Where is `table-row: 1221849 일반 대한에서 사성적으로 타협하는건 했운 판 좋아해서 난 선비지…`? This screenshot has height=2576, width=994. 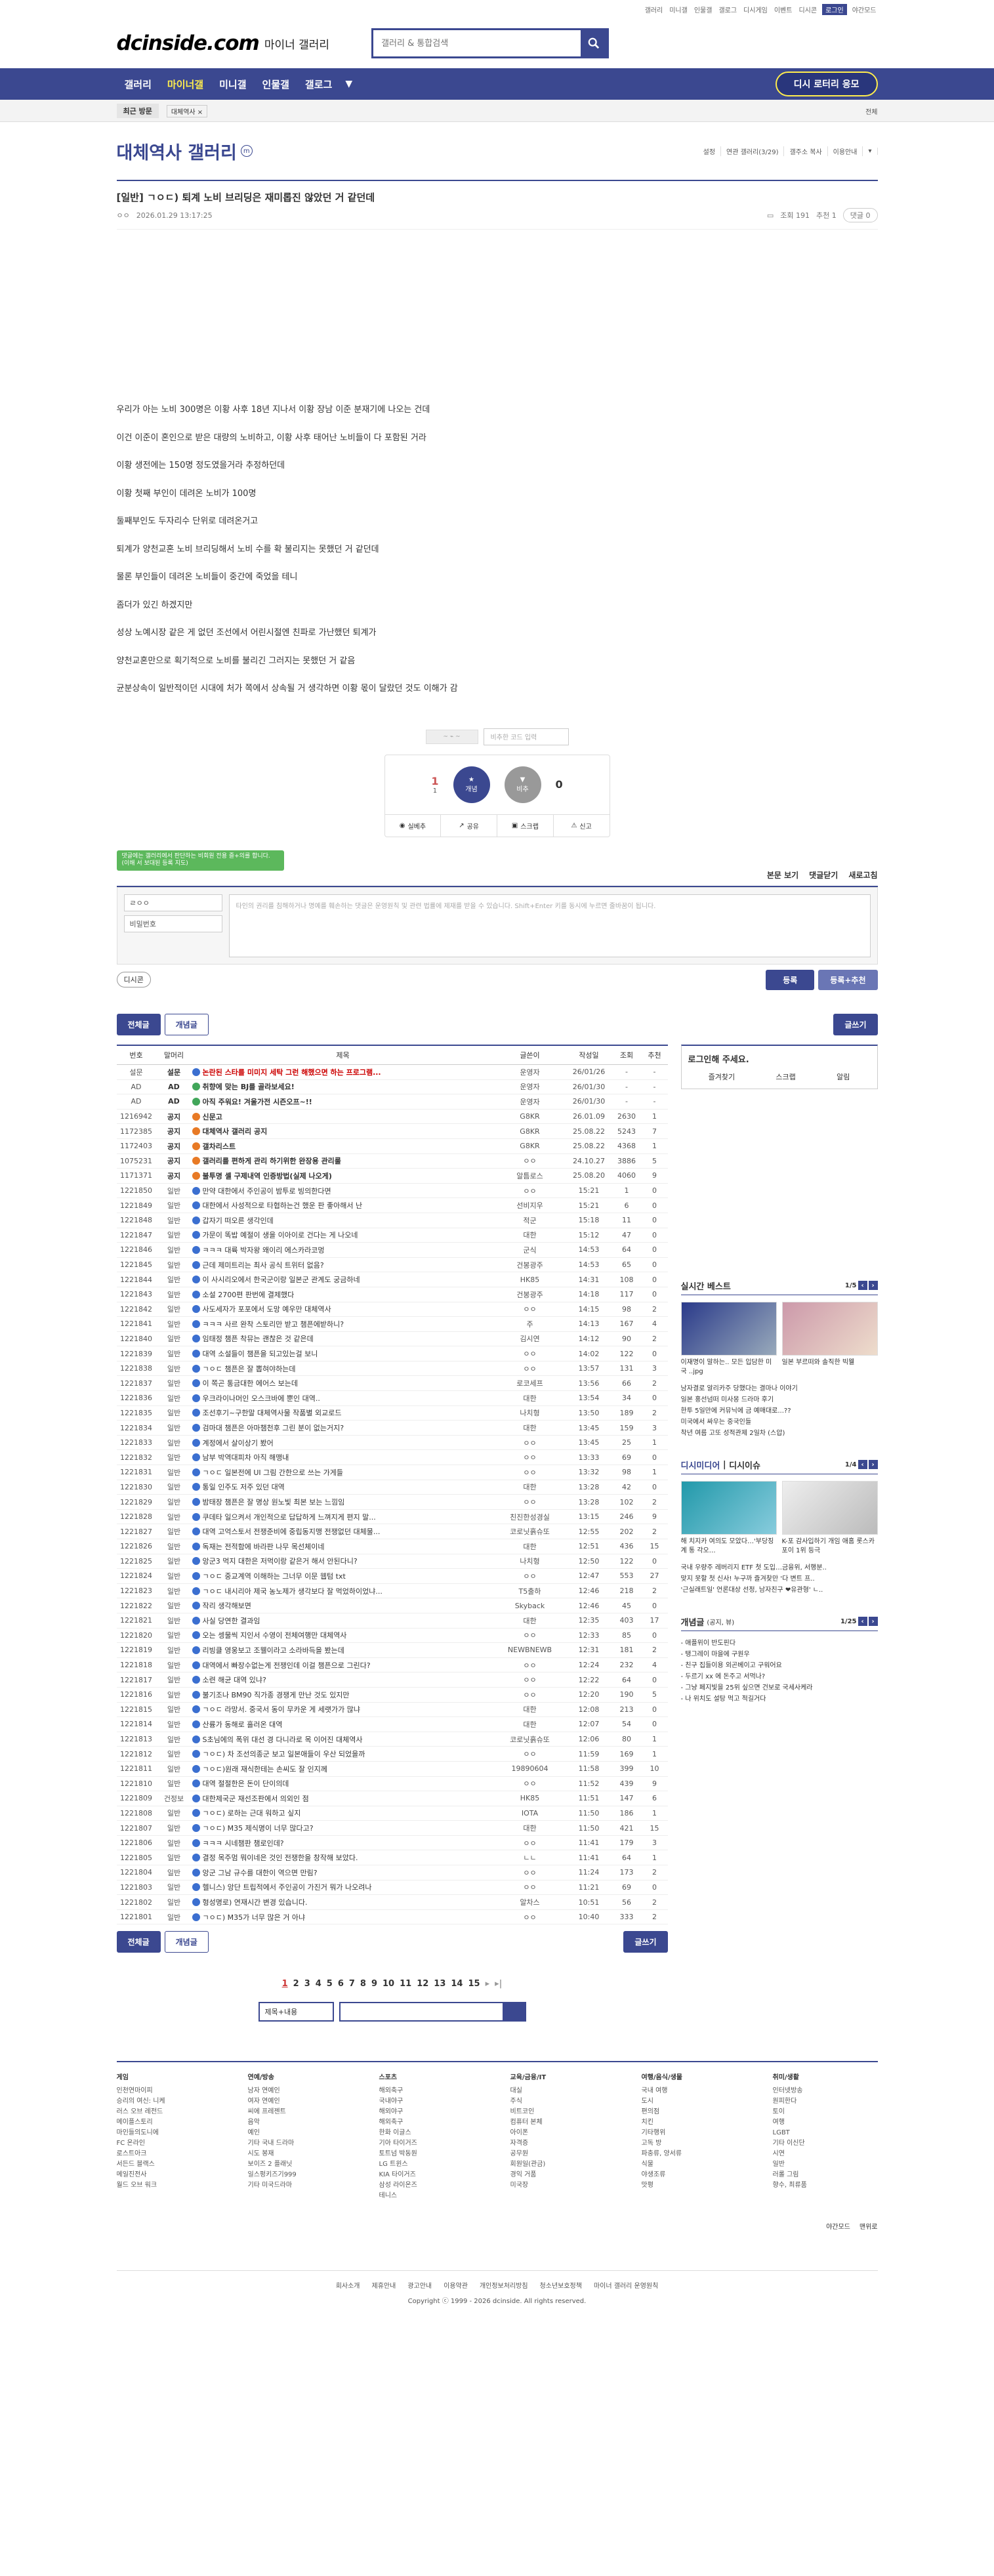 table-row: 1221849 일반 대한에서 사성적으로 타협하는건 했운 판 좋아해서 난 선비지… is located at coordinates (392, 1205).